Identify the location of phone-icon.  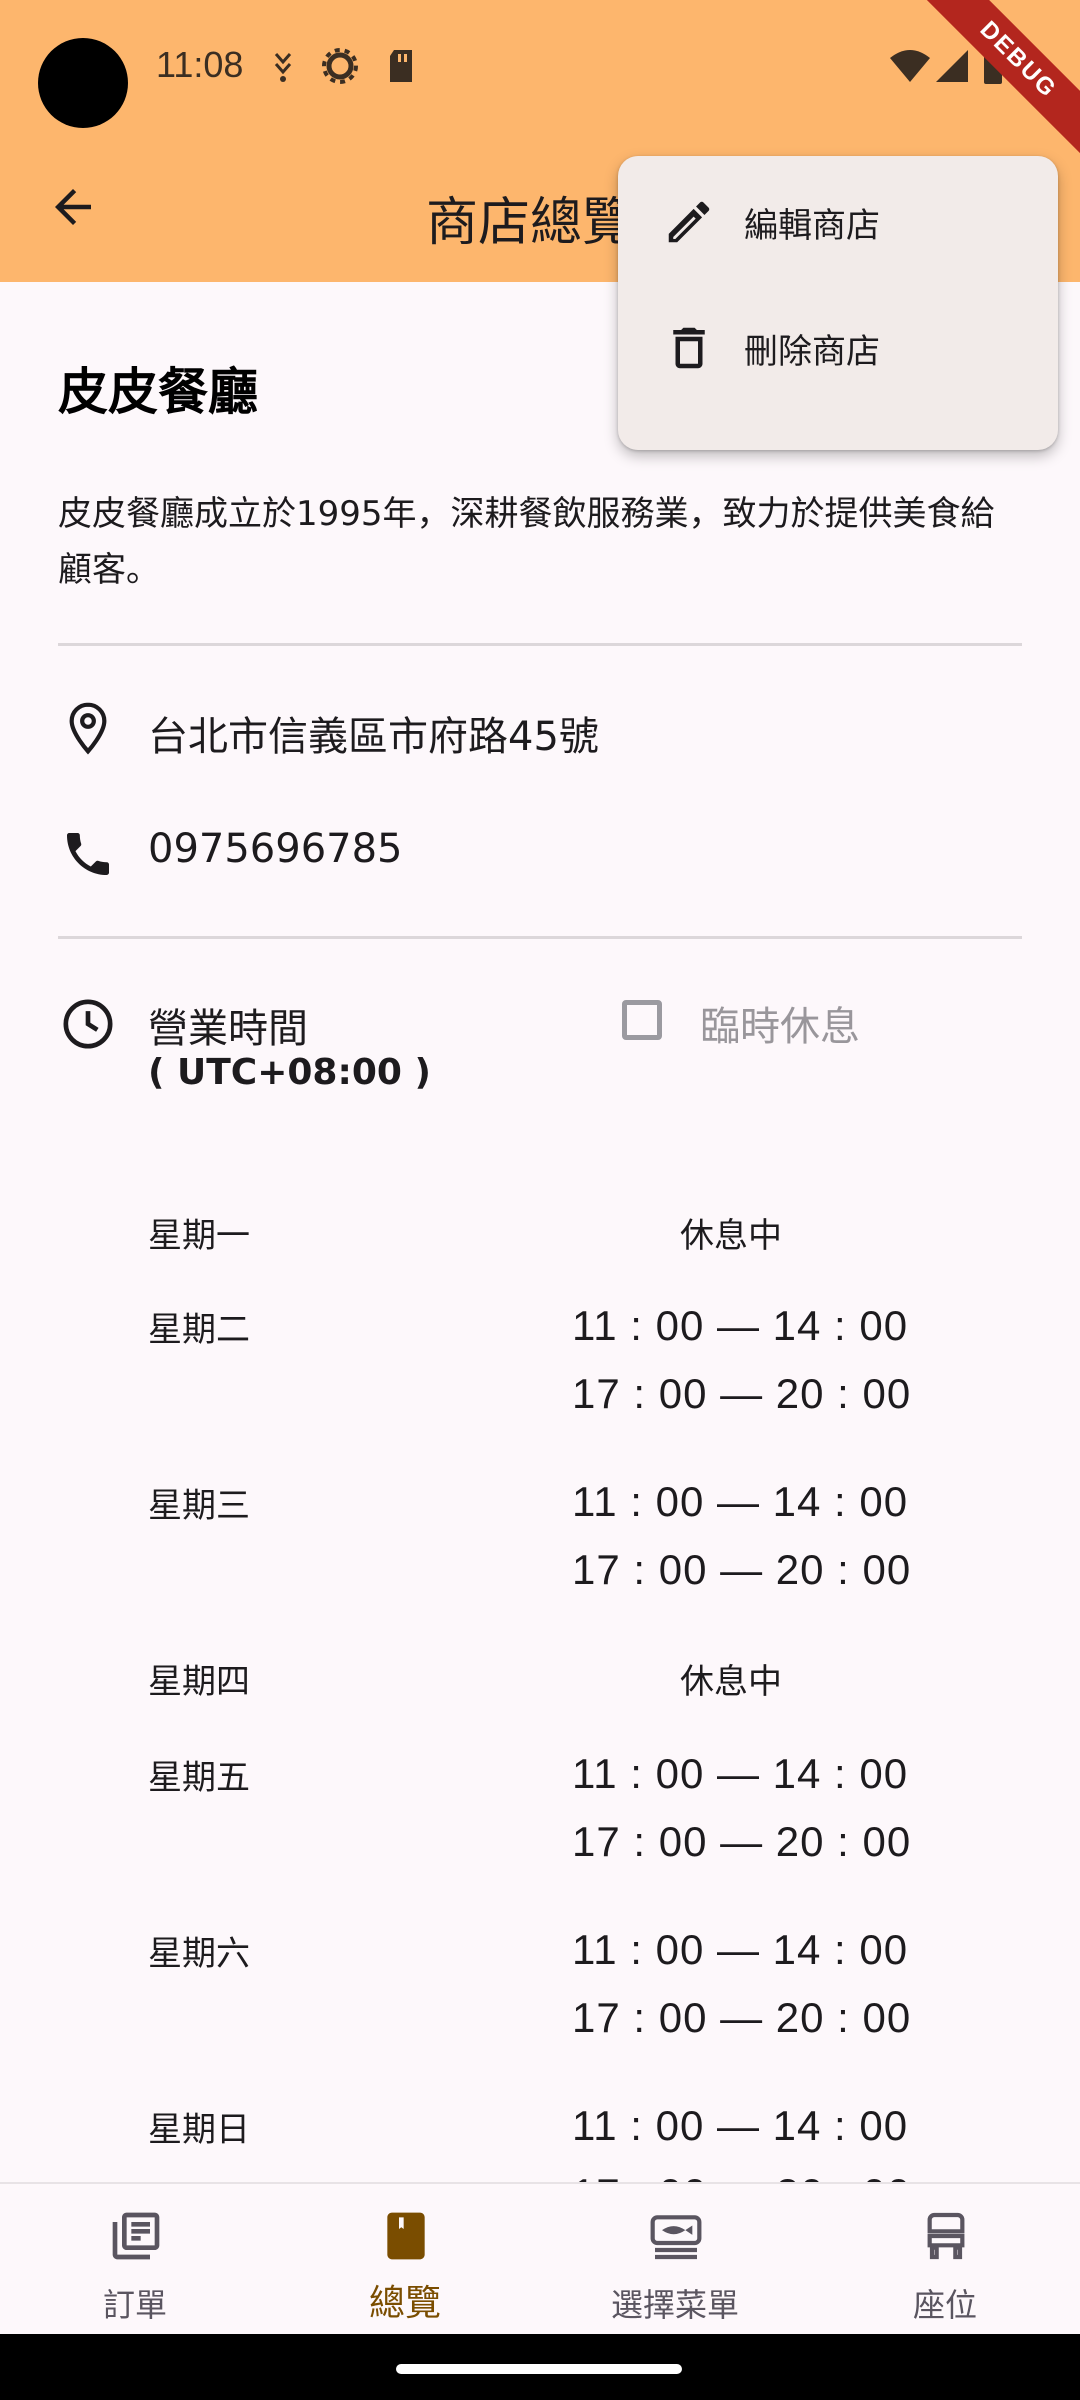
(88, 854).